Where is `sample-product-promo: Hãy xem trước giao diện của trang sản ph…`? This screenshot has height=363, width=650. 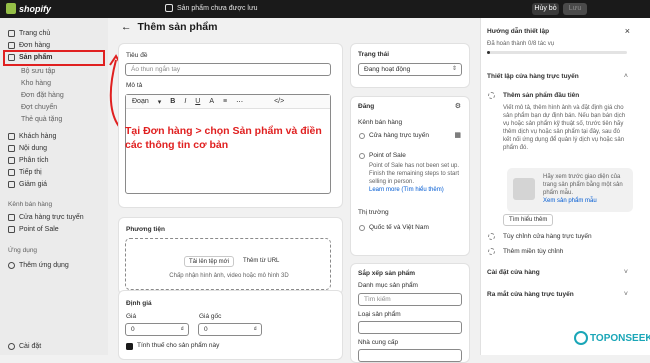
sample-product-promo: Hãy xem trước giao diện của trang sản ph… is located at coordinates (570, 190).